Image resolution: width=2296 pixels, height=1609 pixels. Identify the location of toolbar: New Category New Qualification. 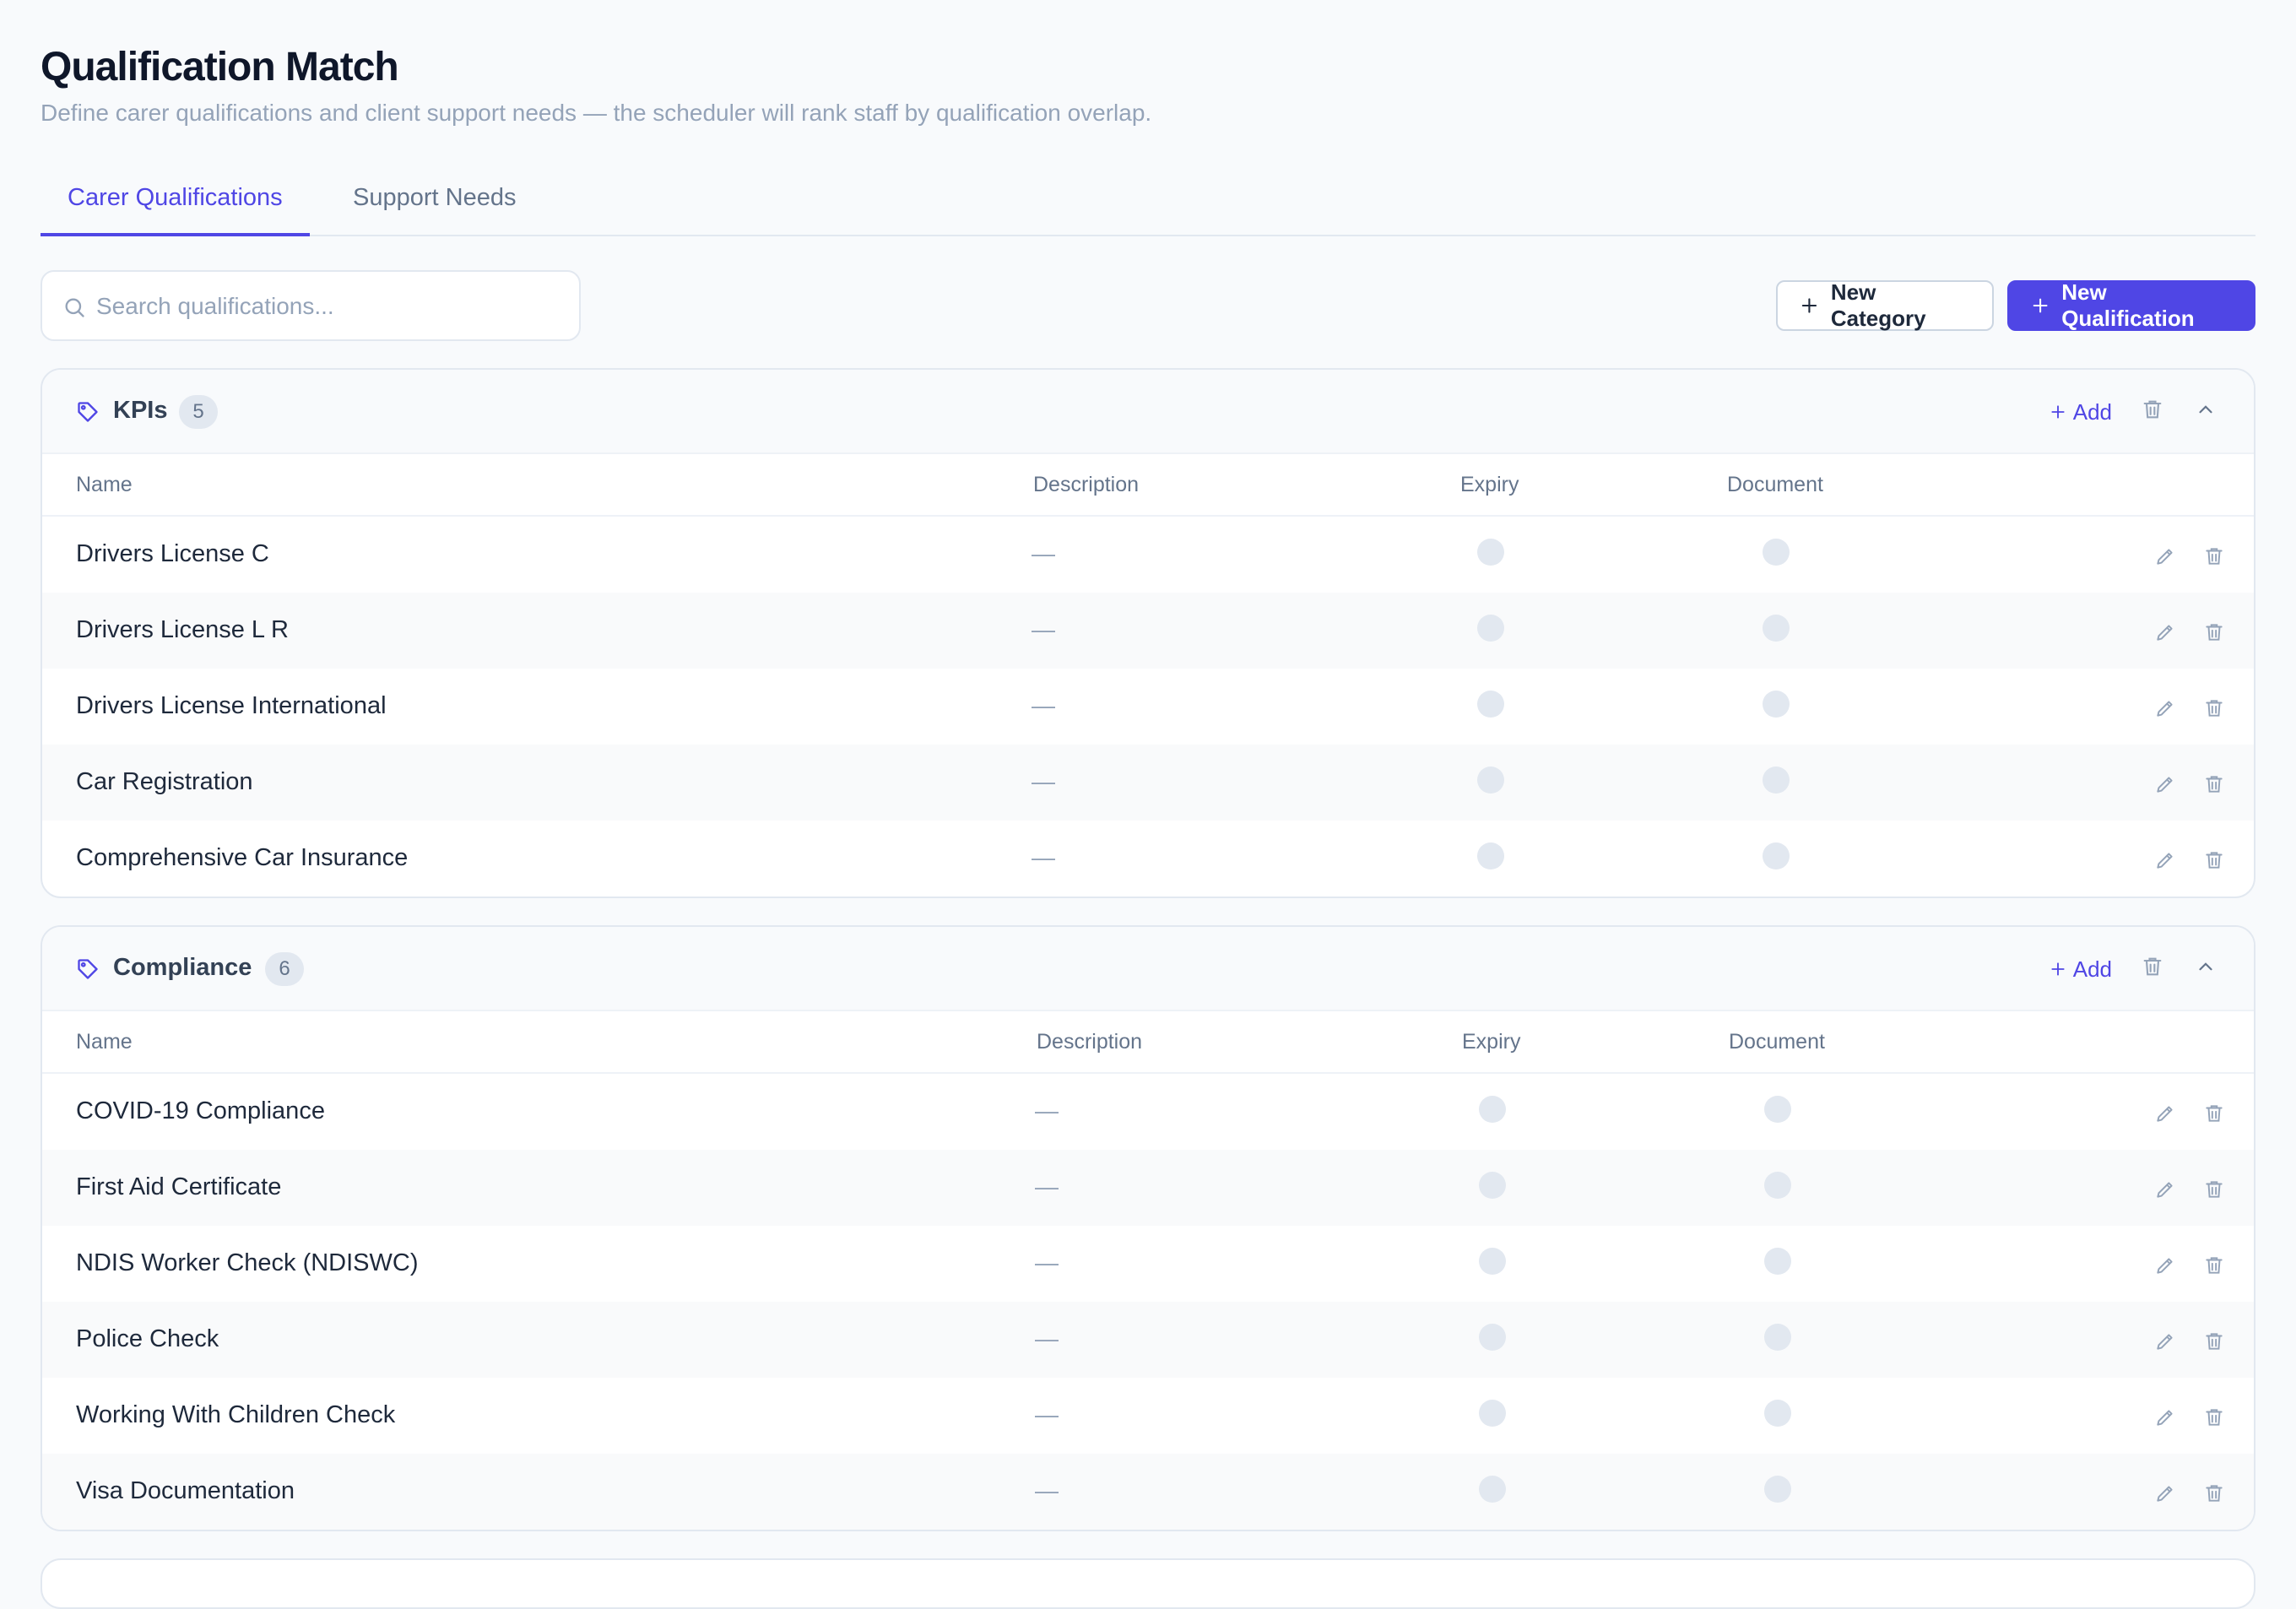
(1148, 306).